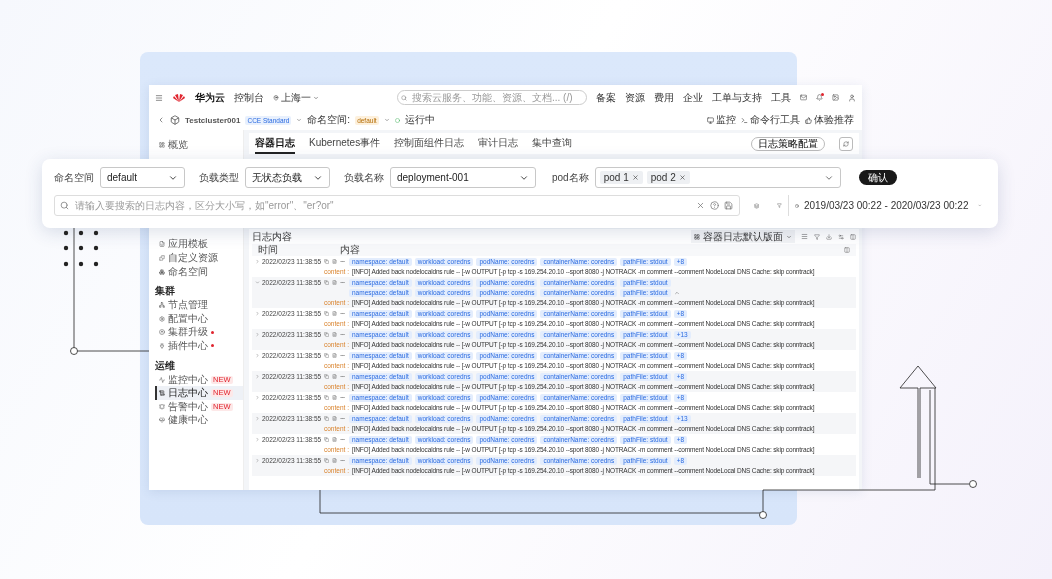 The width and height of the screenshot is (1052, 579). I want to click on pod-select: pod 1 pod 2, so click(717, 177).